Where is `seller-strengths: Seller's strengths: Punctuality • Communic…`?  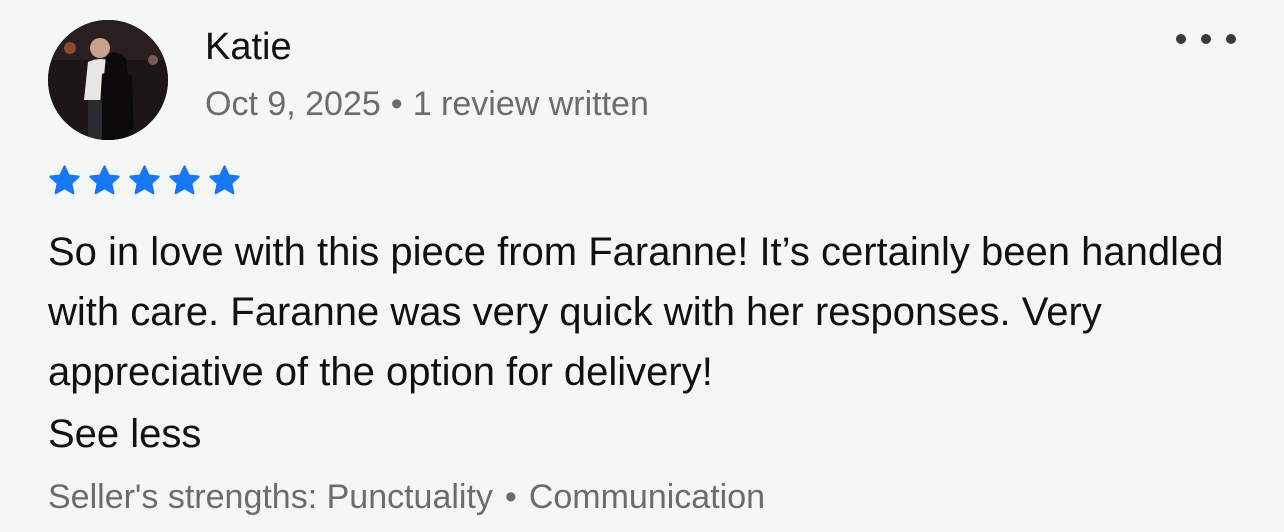 seller-strengths: Seller's strengths: Punctuality • Communic… is located at coordinates (406, 497).